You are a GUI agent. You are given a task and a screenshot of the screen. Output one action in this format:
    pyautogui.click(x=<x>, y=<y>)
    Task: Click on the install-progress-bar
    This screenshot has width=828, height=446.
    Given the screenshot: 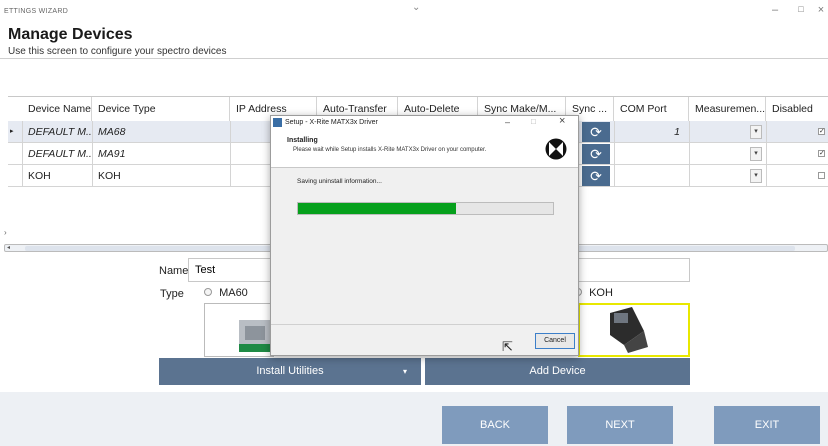 What is the action you would take?
    pyautogui.click(x=425, y=208)
    